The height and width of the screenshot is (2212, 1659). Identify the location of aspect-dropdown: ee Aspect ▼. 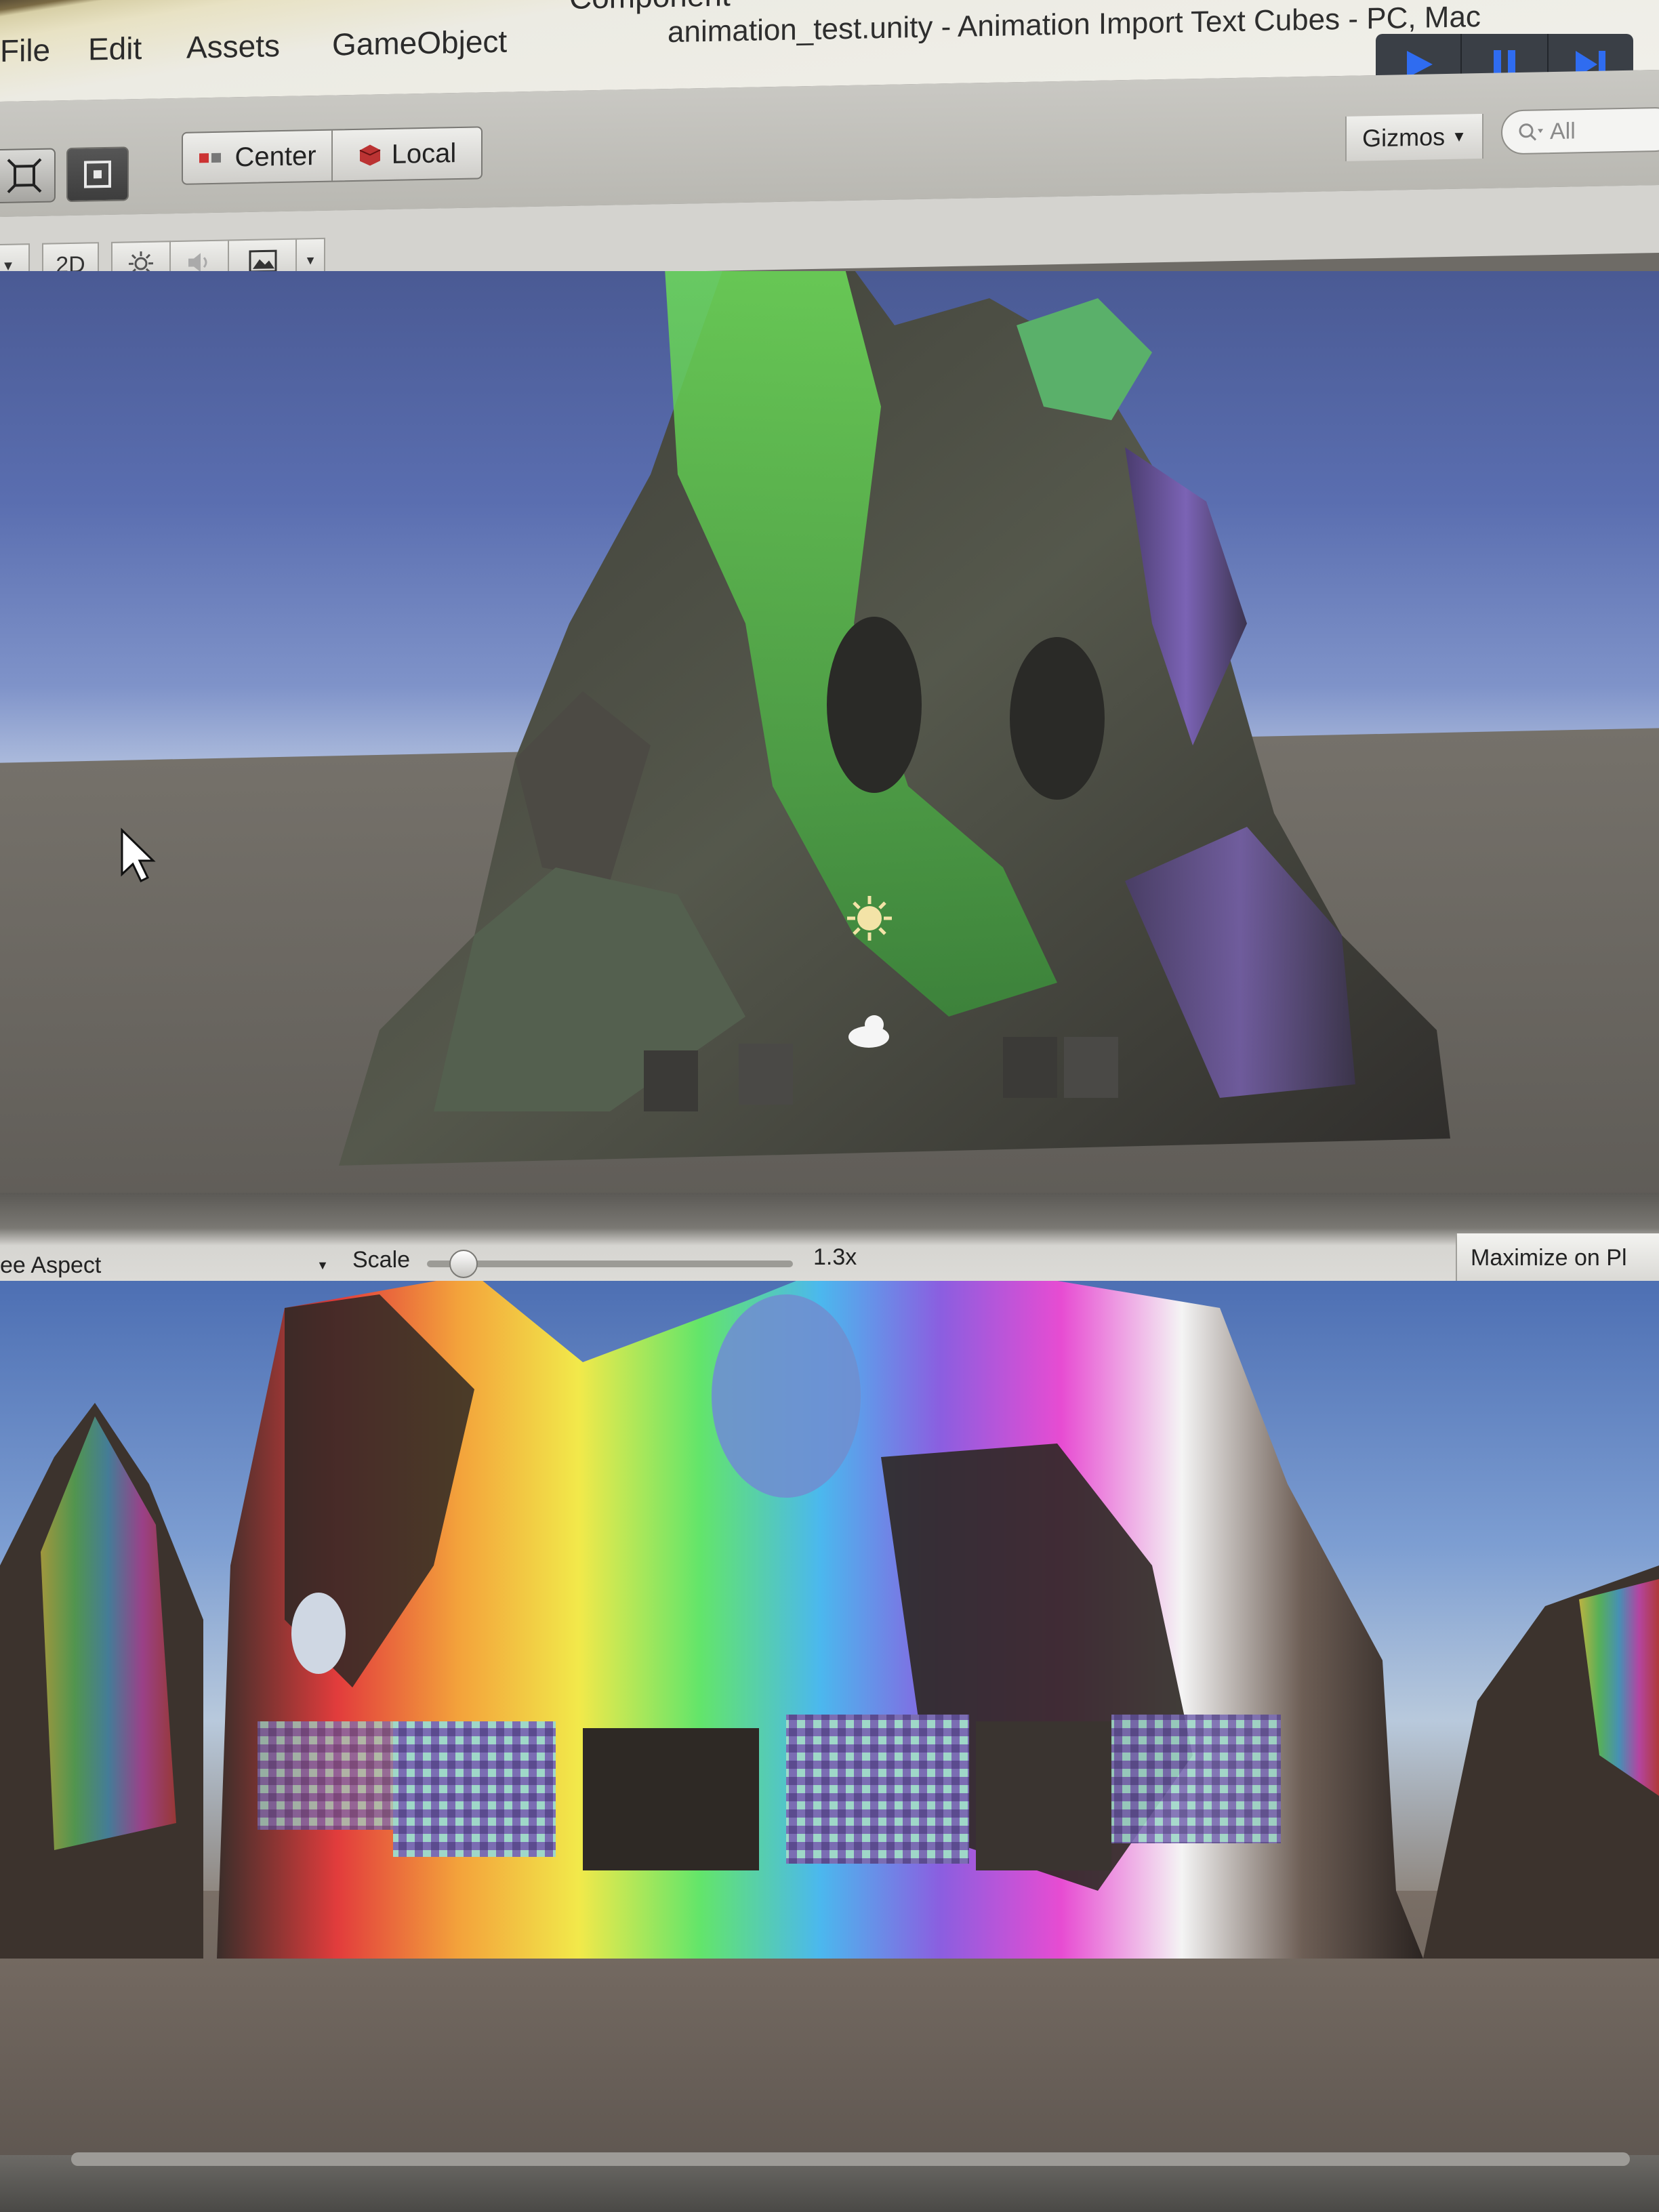
(167, 1265).